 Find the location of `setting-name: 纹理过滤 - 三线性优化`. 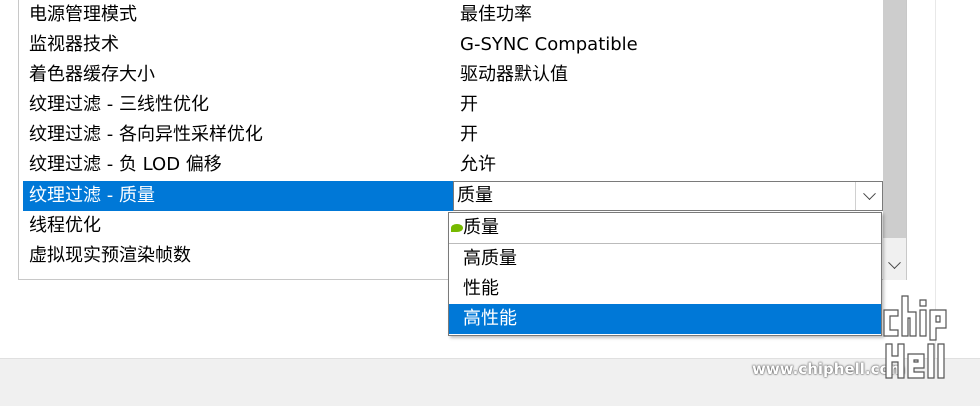

setting-name: 纹理过滤 - 三线性优化 is located at coordinates (119, 104).